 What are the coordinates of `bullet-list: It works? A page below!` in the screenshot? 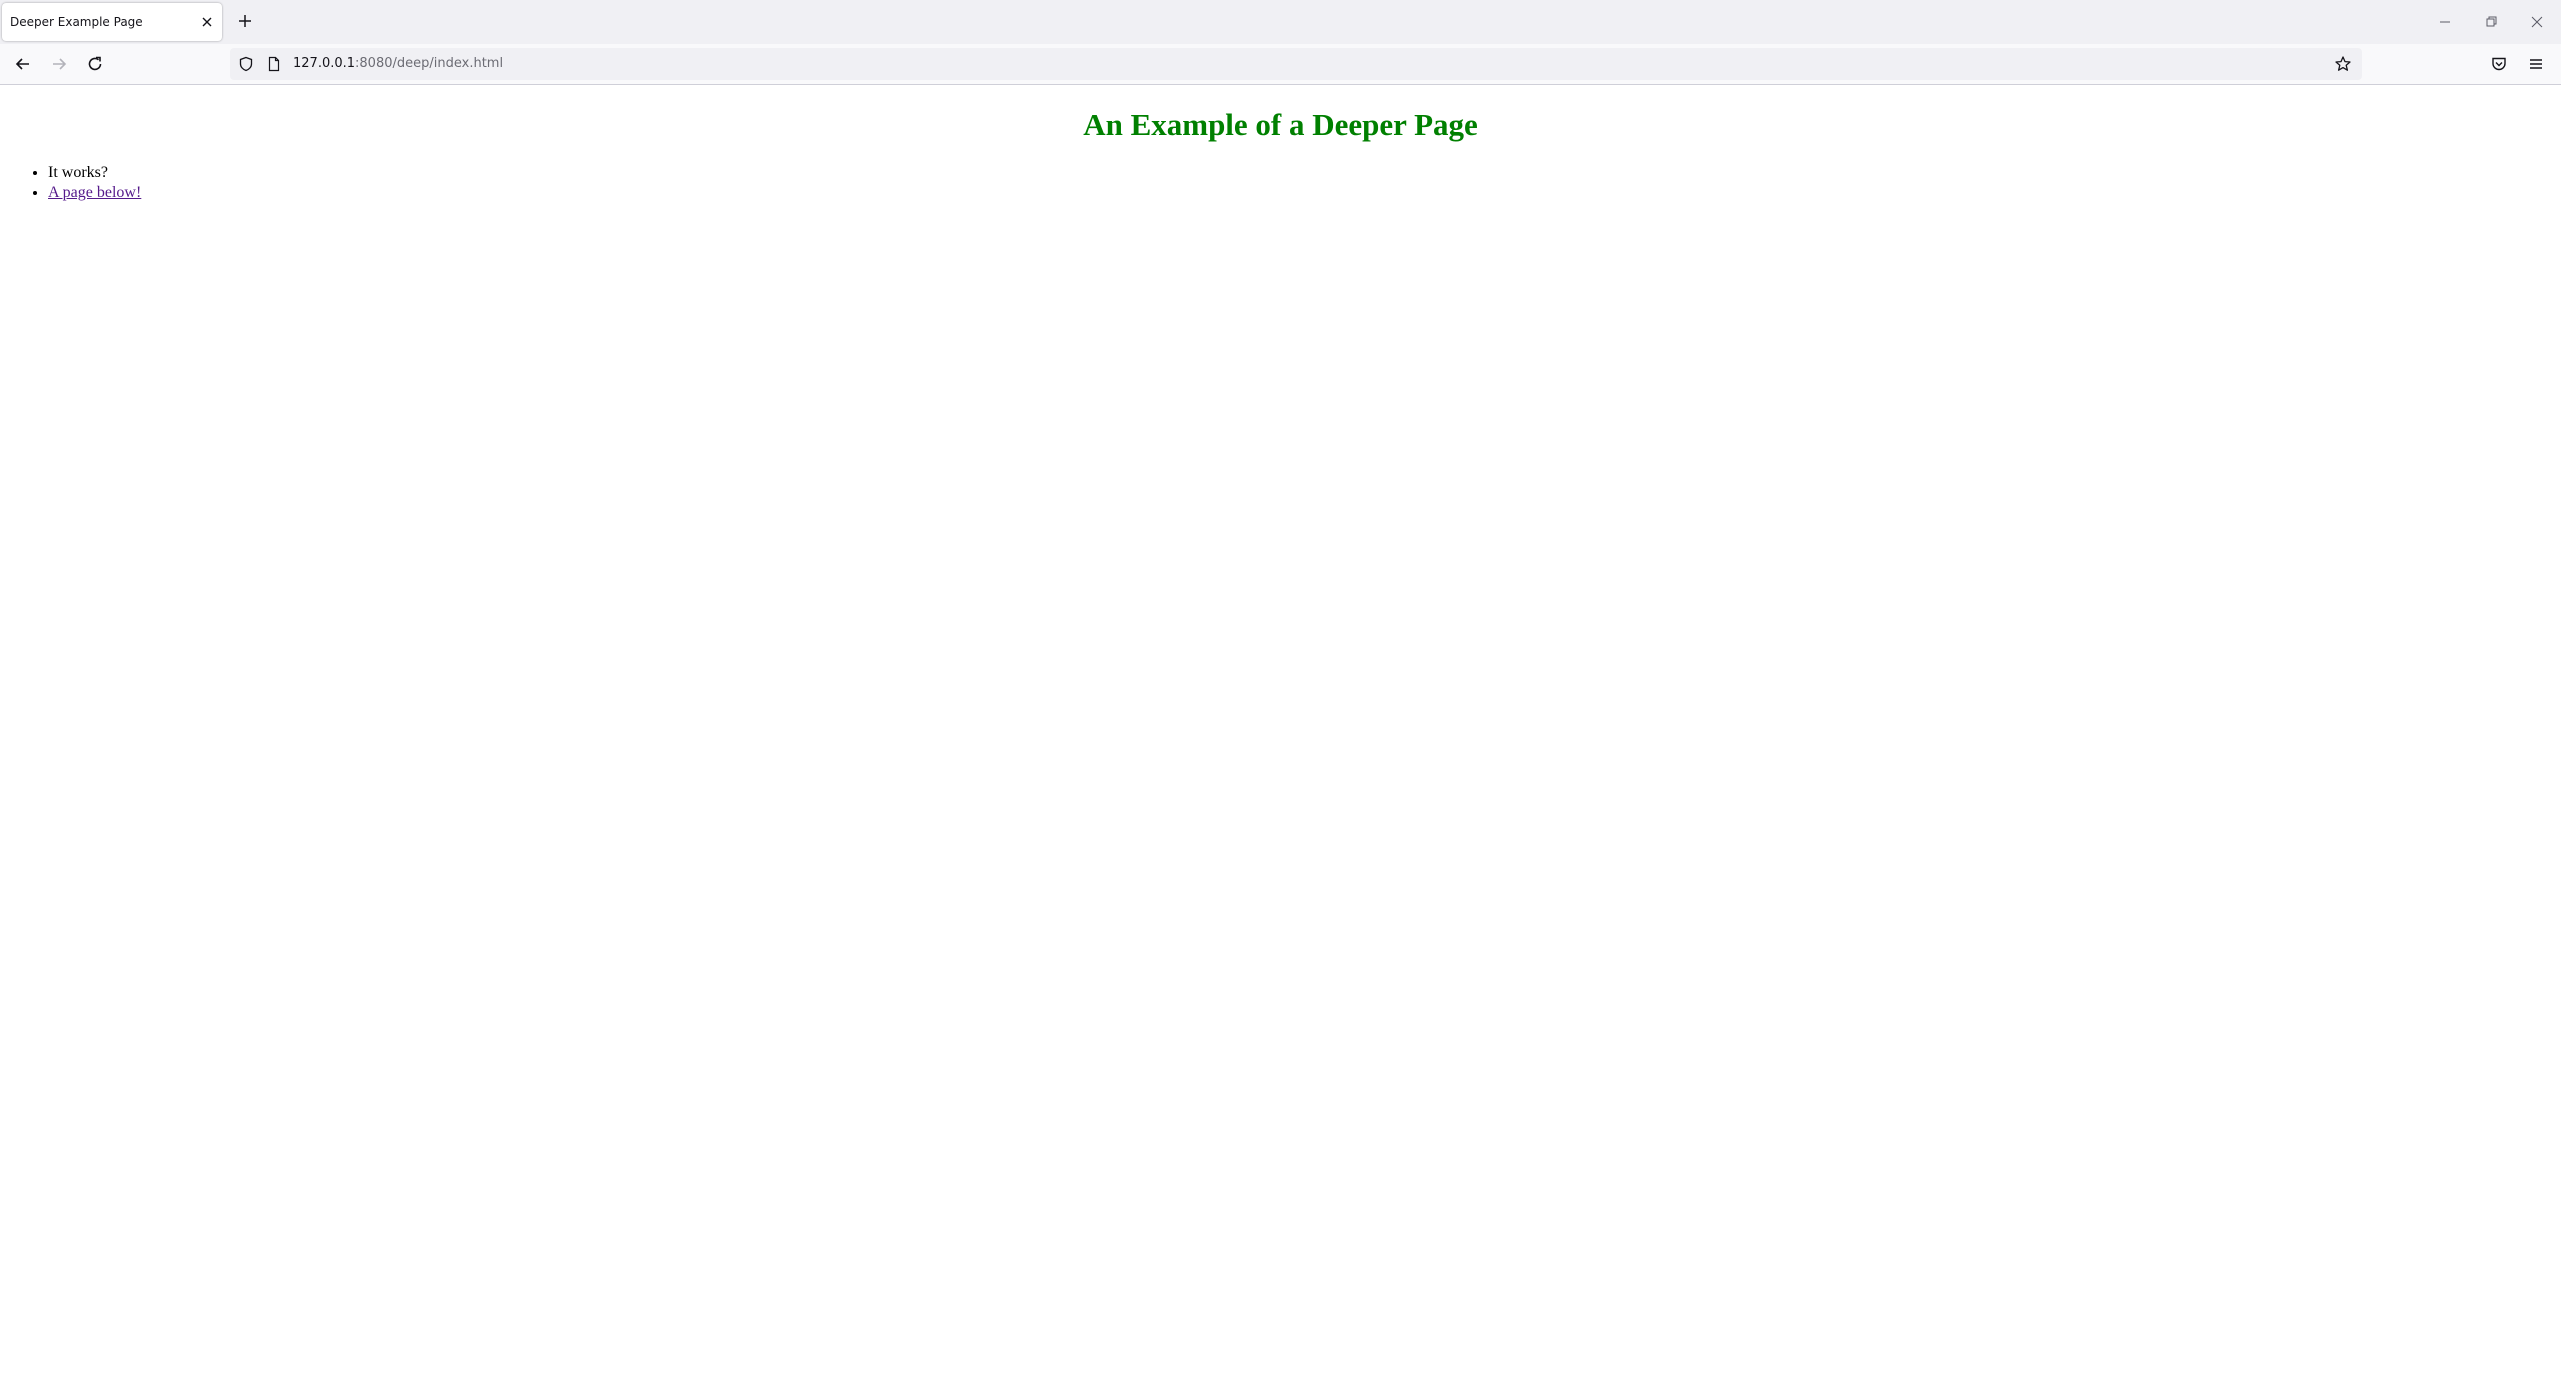 It's located at (74, 183).